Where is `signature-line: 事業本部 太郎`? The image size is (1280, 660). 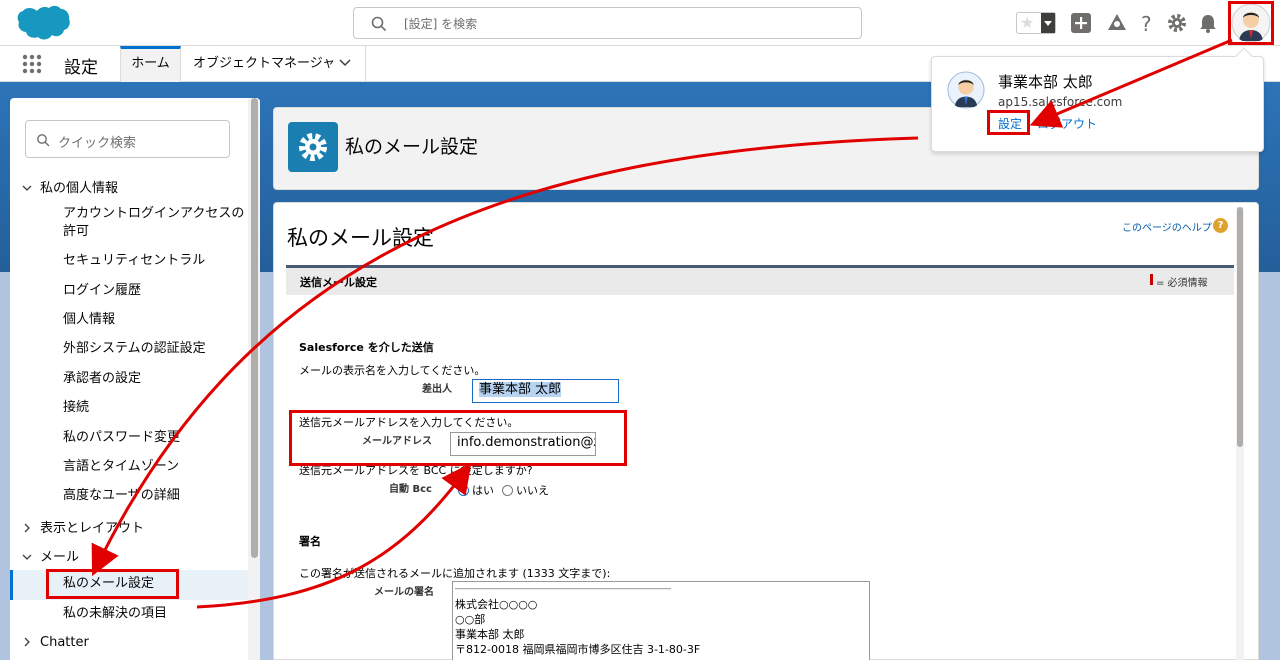 signature-line: 事業本部 太郎 is located at coordinates (490, 634).